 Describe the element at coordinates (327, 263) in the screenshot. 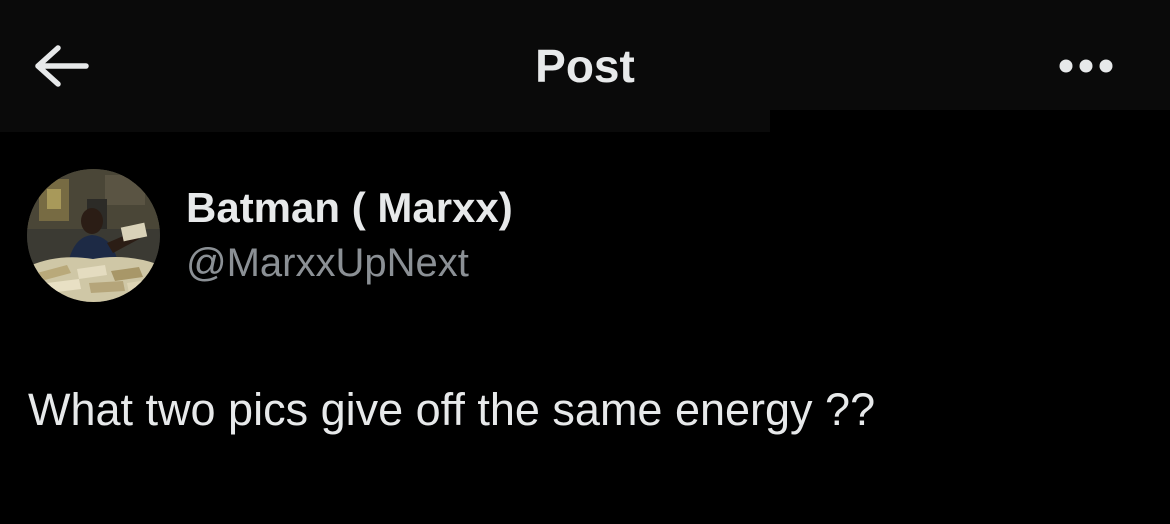

I see `author-handle: @MarxxUpNext` at that location.